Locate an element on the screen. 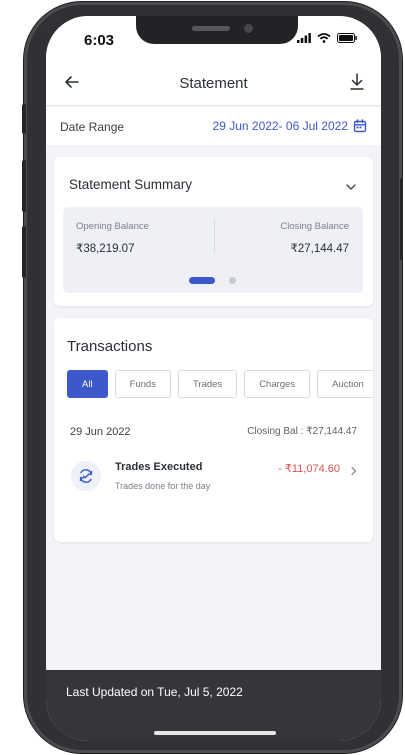  notch-speaker is located at coordinates (211, 28).